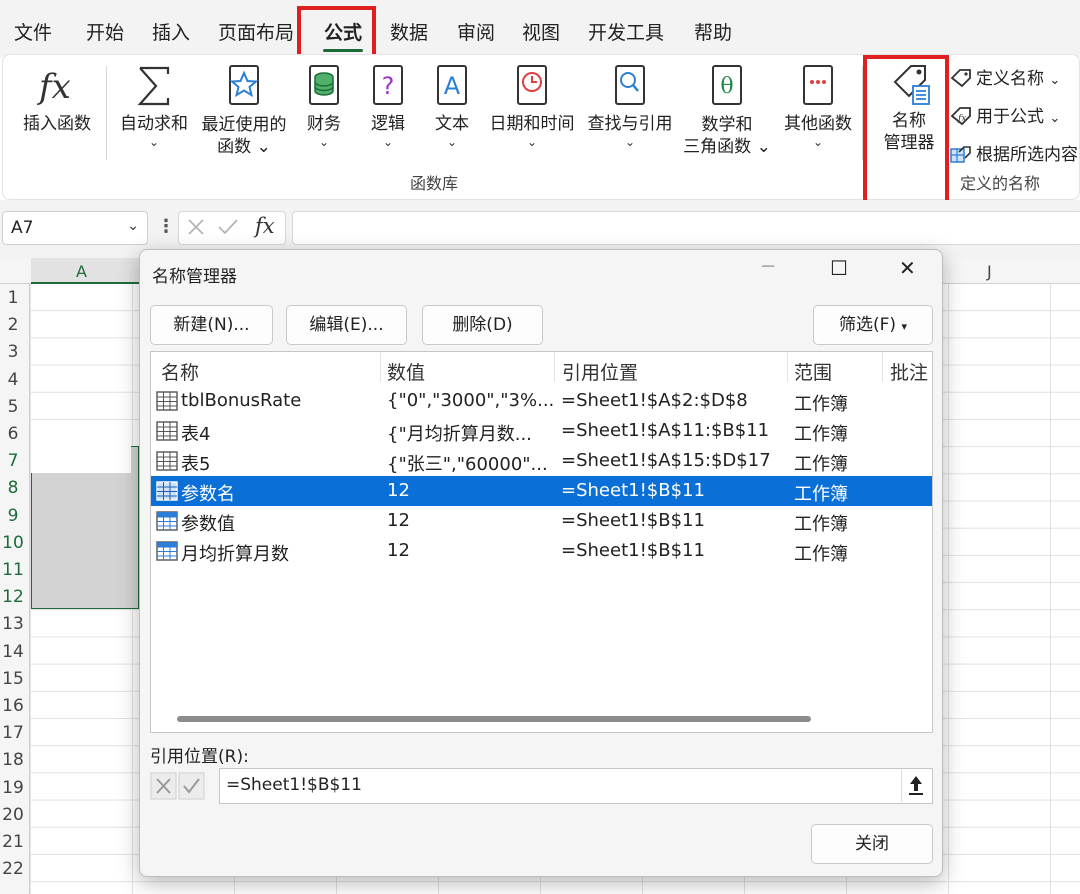 The width and height of the screenshot is (1080, 894). What do you see at coordinates (33, 31) in the screenshot?
I see `tab-file: 文件` at bounding box center [33, 31].